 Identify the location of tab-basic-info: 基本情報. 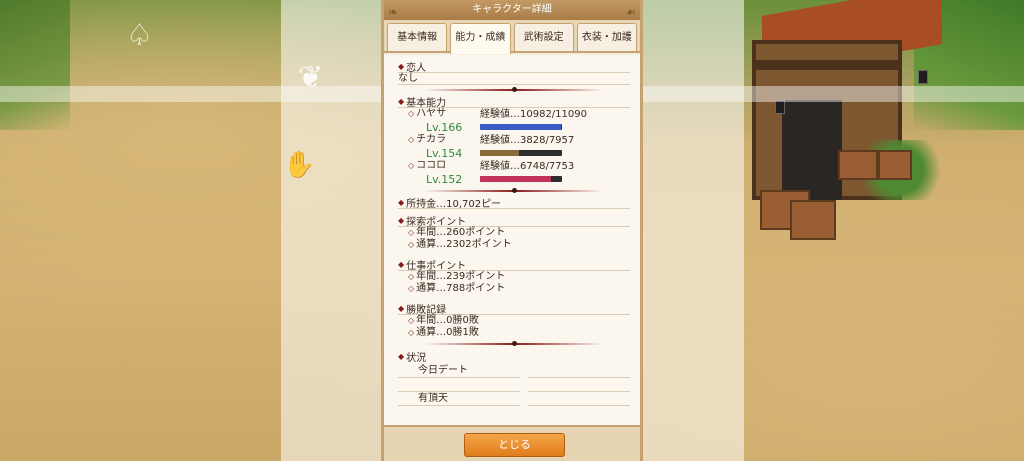
(417, 37).